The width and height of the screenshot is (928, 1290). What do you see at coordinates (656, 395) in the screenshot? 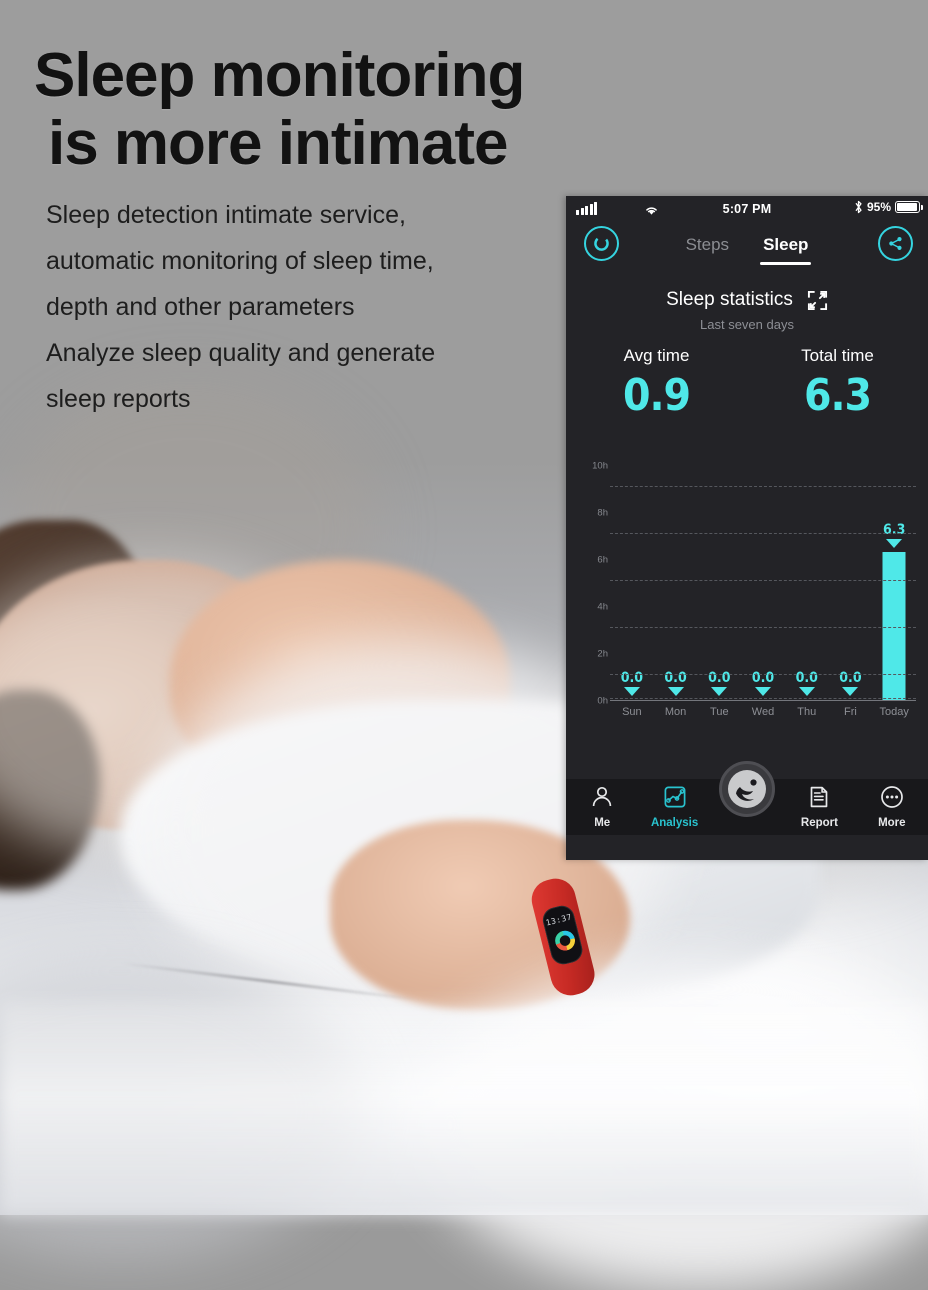
I see `metric-avg-time-value: 0.9` at bounding box center [656, 395].